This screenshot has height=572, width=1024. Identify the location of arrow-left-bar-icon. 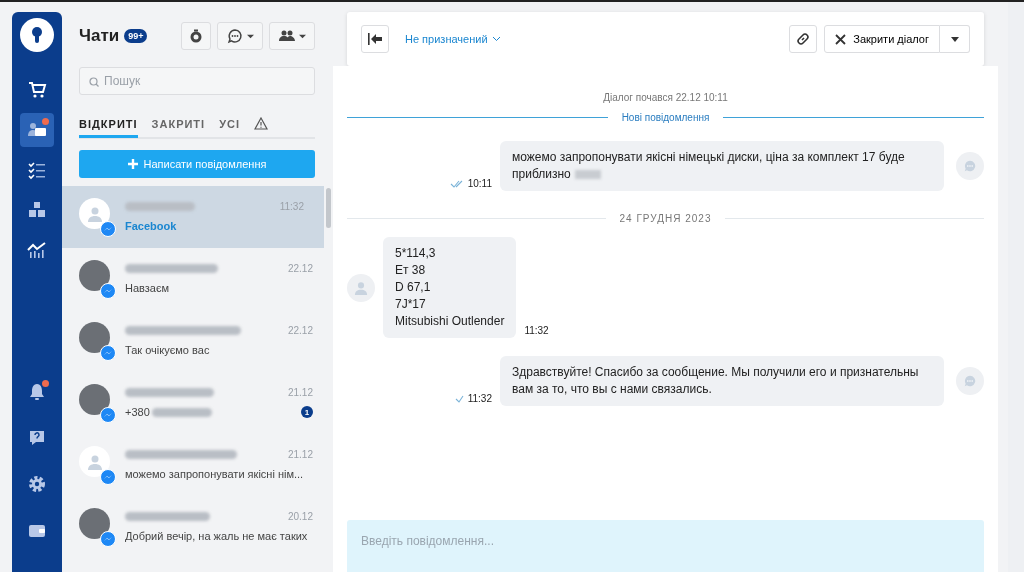
(375, 39).